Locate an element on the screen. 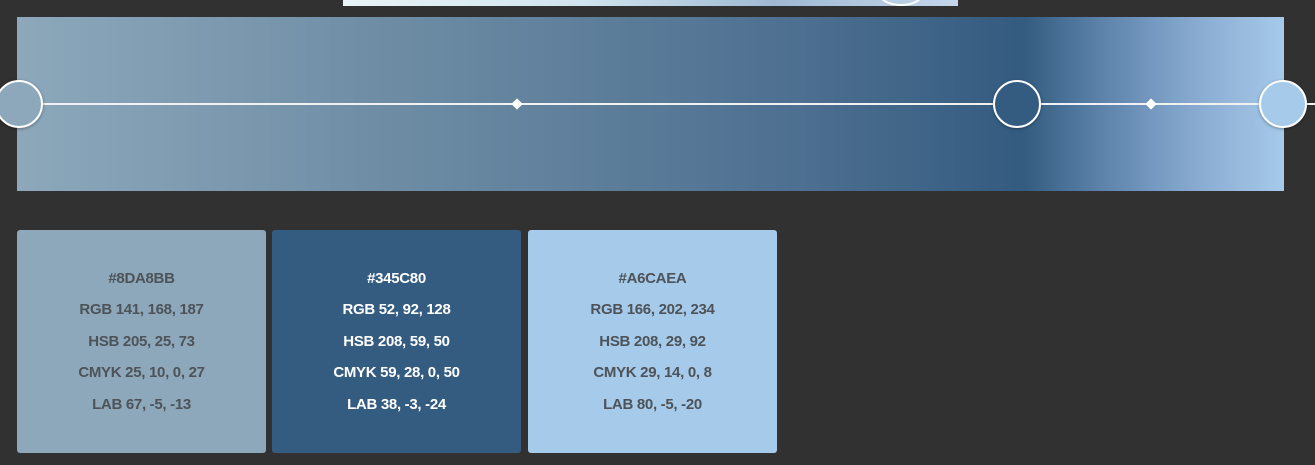  swatch-hsb: HSB 208, 29, 92 is located at coordinates (652, 341).